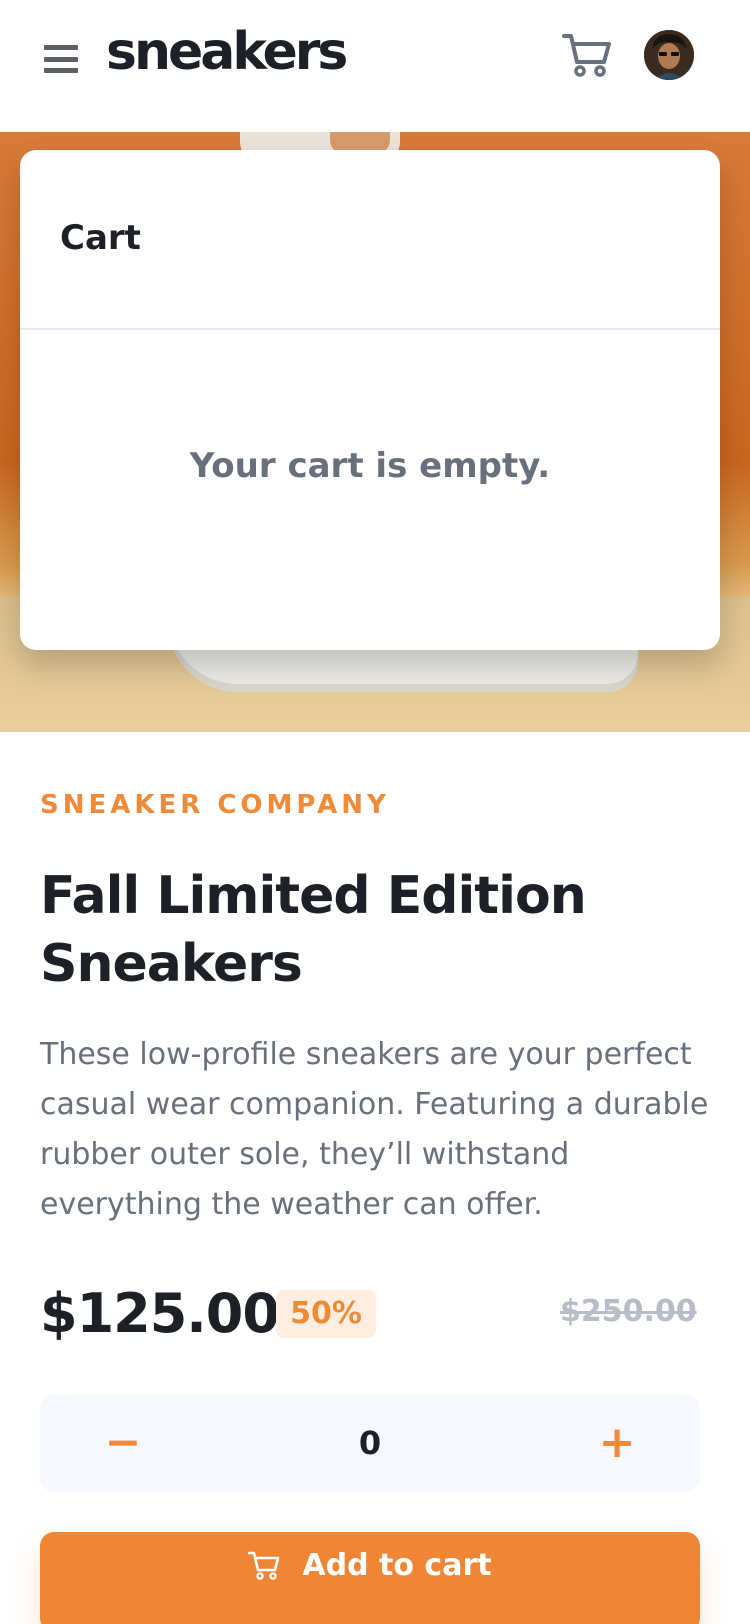 The image size is (750, 1624). Describe the element at coordinates (313, 930) in the screenshot. I see `product-title: Fall Limited Edition Sneakers` at that location.